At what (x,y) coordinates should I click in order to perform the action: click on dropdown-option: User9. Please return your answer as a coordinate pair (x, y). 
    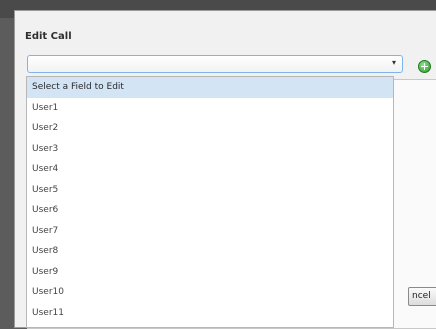
    Looking at the image, I should click on (210, 272).